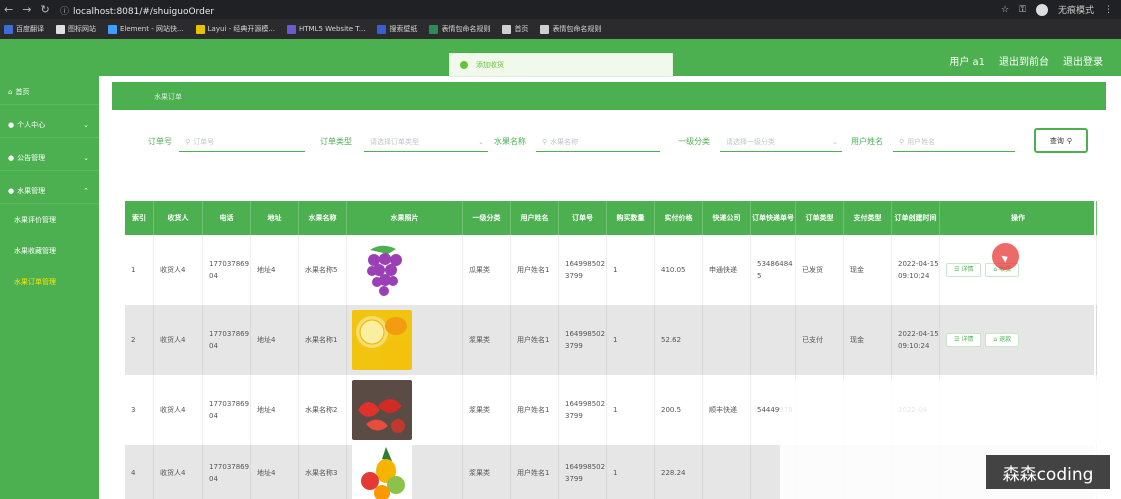 The height and width of the screenshot is (499, 1121). I want to click on bookmark-item: 图标网站, so click(76, 29).